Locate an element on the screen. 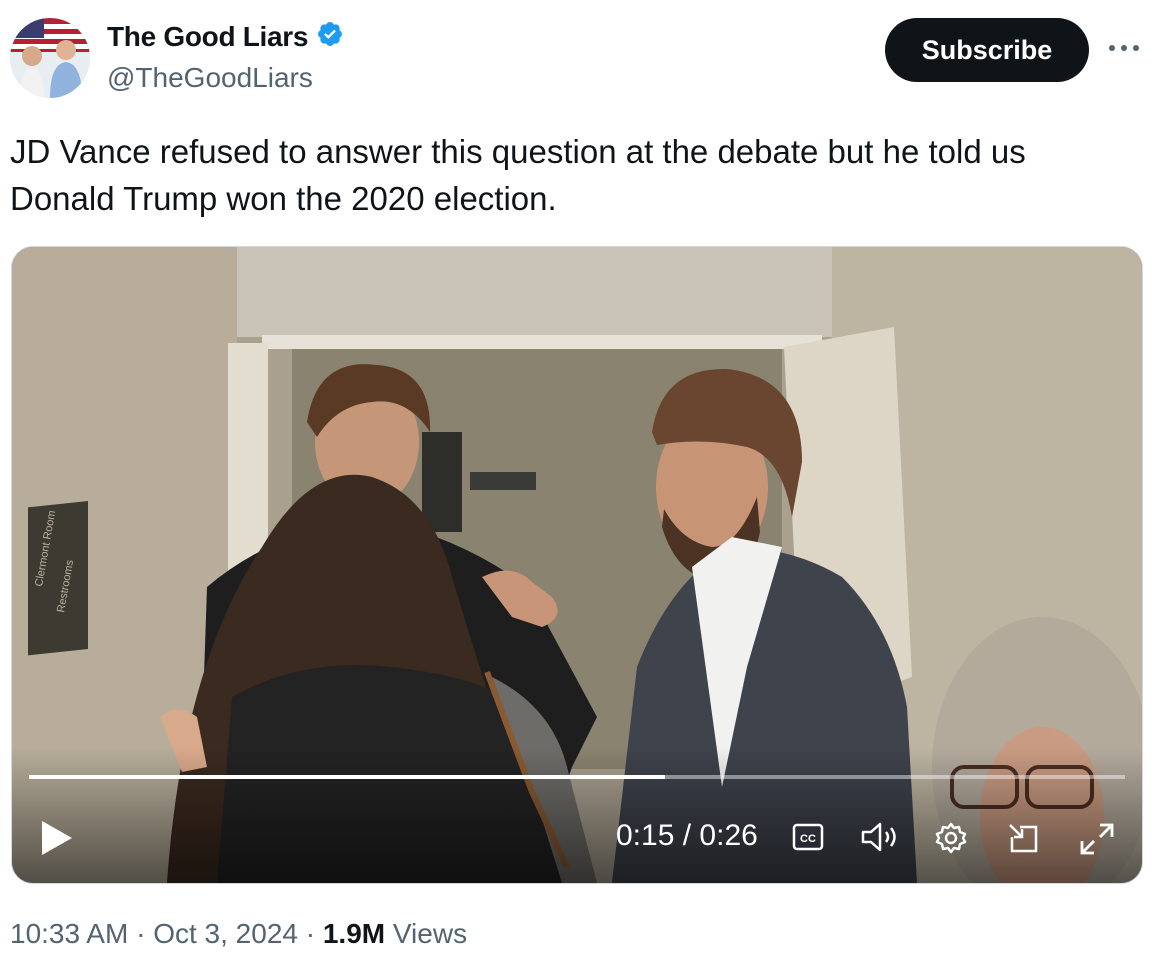  video-time: 0:15 / 0:26 is located at coordinates (687, 836).